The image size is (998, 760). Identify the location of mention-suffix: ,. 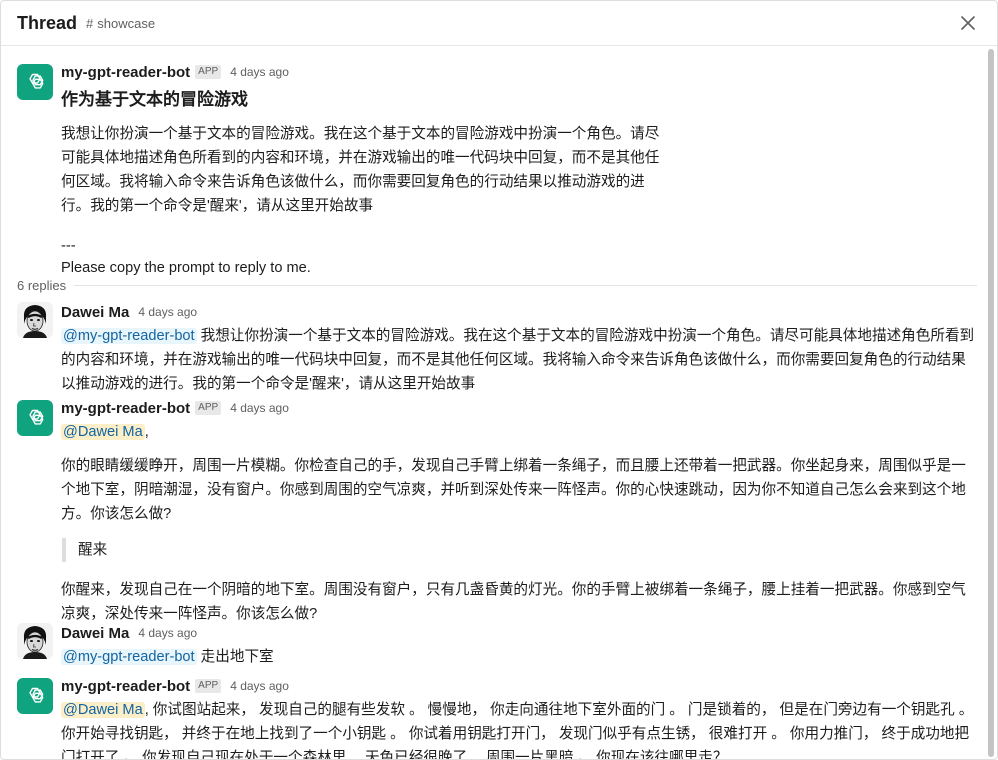
(146, 432).